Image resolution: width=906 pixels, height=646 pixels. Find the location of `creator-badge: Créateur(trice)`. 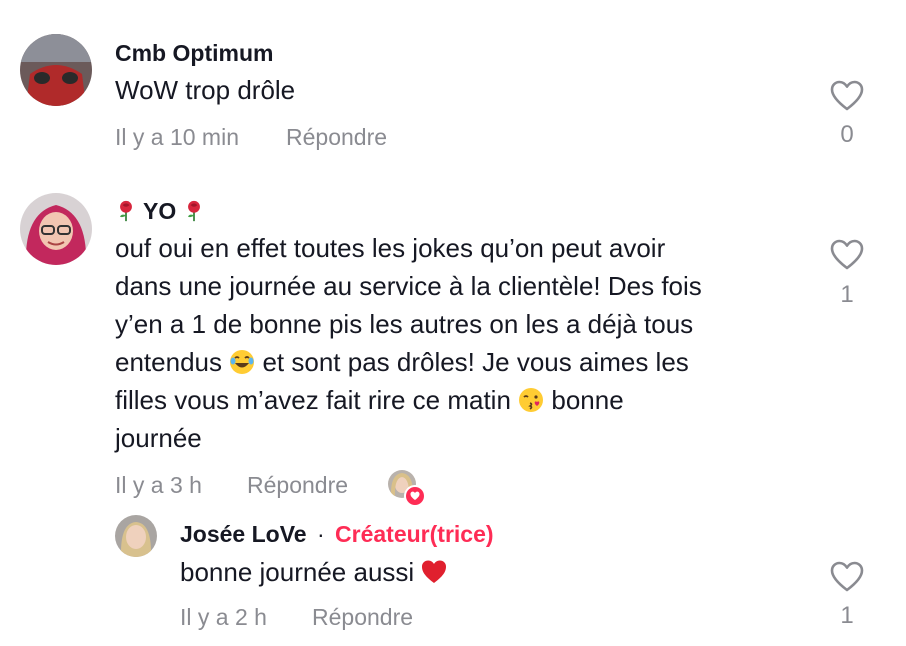

creator-badge: Créateur(trice) is located at coordinates (414, 534).